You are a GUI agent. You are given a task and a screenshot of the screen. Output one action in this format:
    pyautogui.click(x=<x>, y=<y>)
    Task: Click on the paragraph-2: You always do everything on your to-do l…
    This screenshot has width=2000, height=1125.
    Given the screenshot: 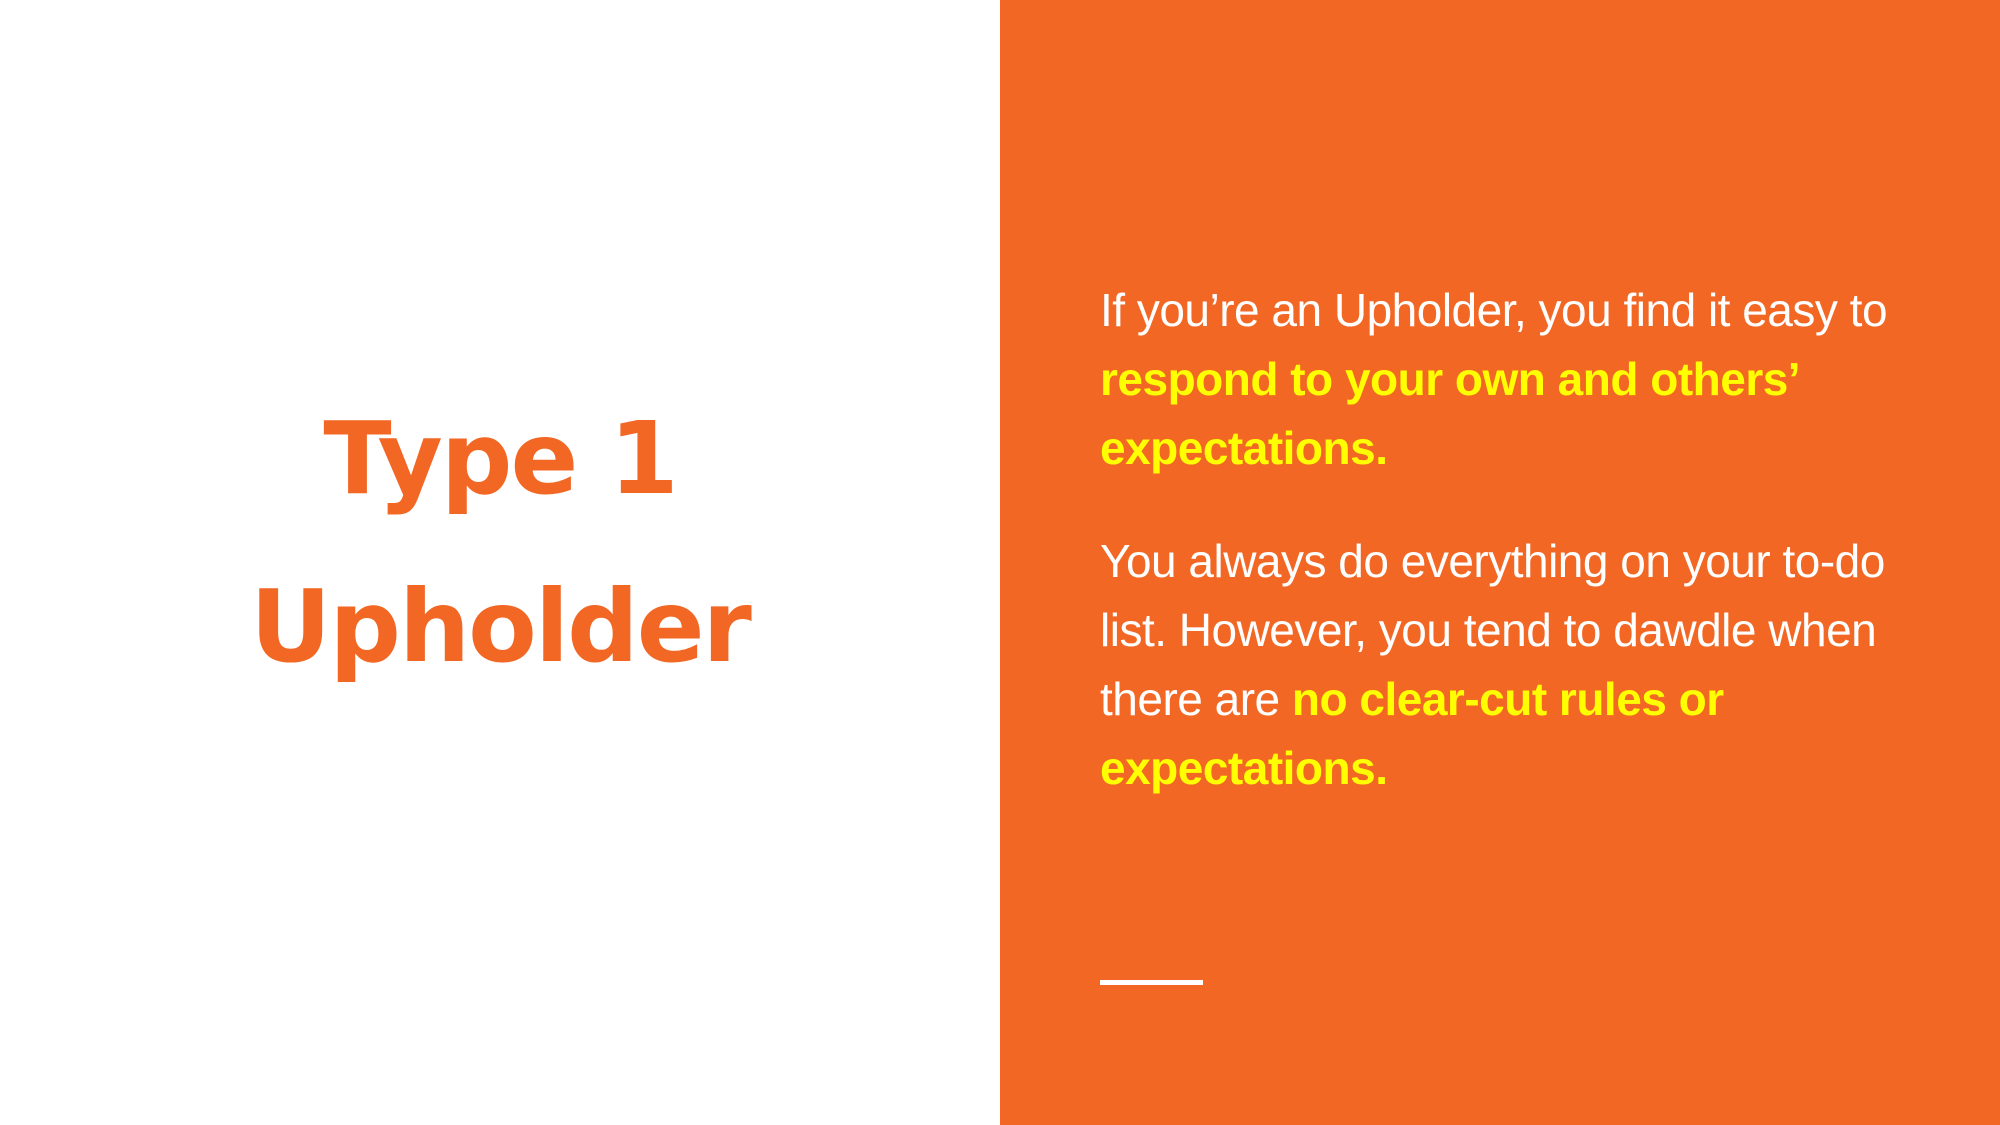 What is the action you would take?
    pyautogui.click(x=1520, y=665)
    